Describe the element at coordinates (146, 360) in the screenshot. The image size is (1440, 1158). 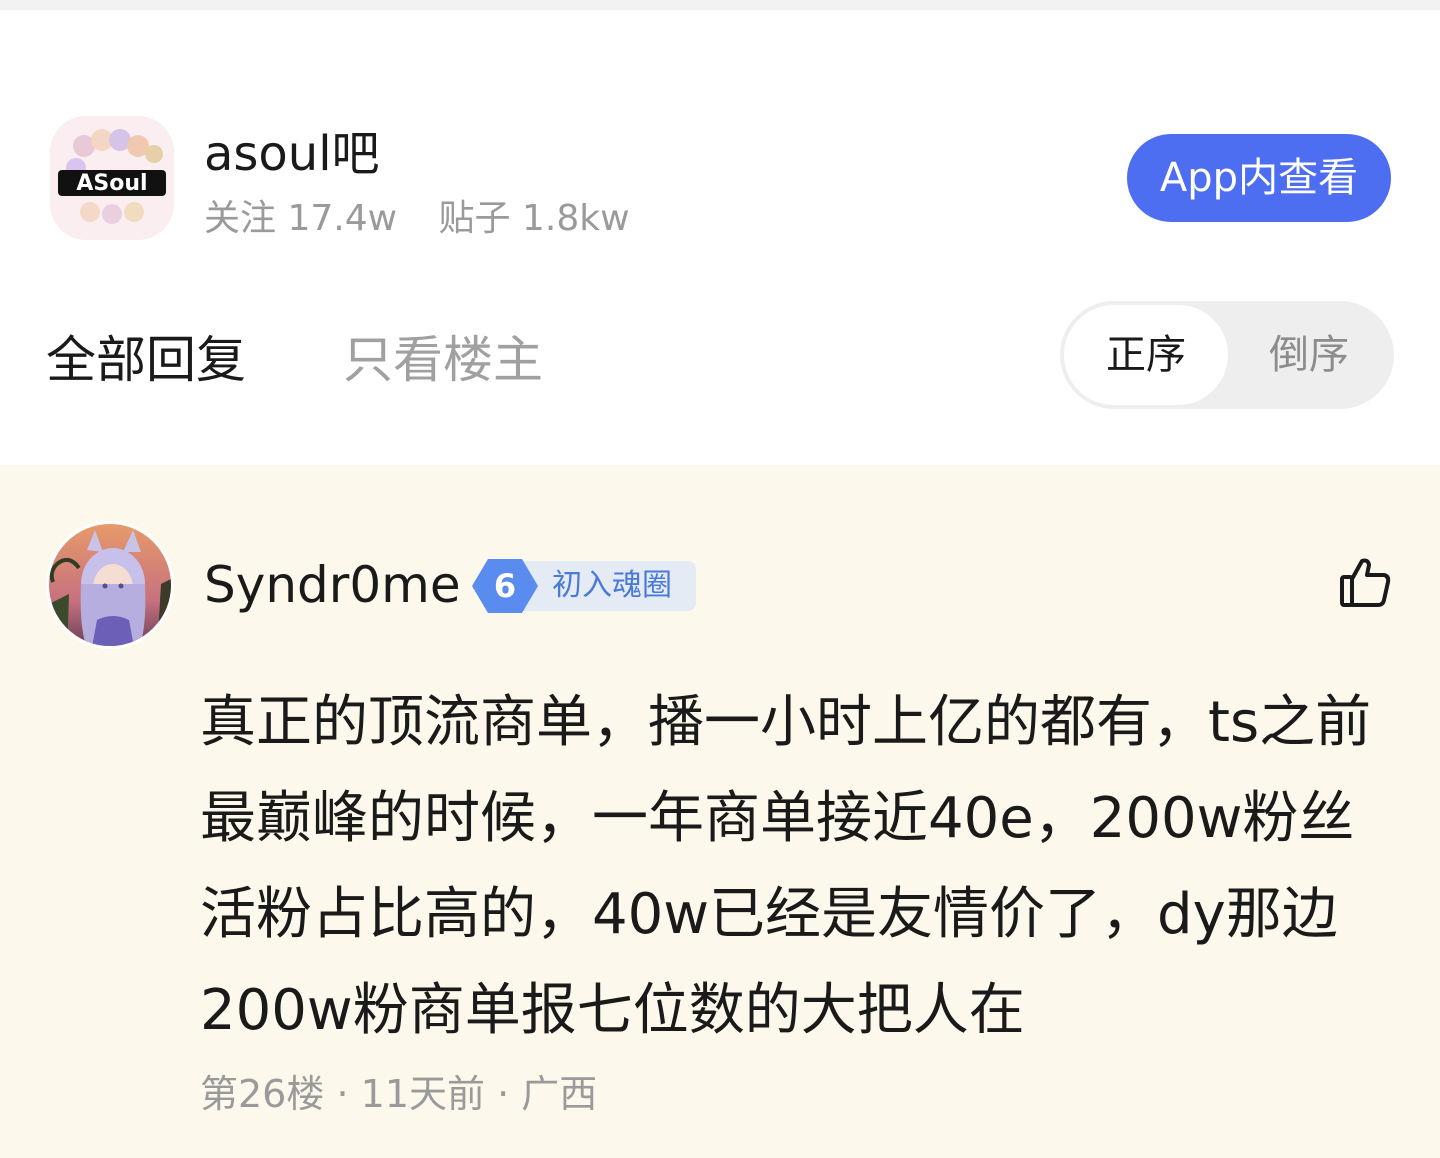
I see `tab-all-replies: 全部回复` at that location.